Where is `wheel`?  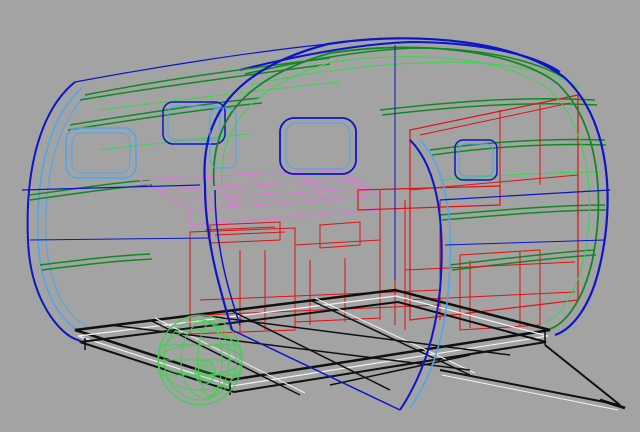 wheel is located at coordinates (200, 360).